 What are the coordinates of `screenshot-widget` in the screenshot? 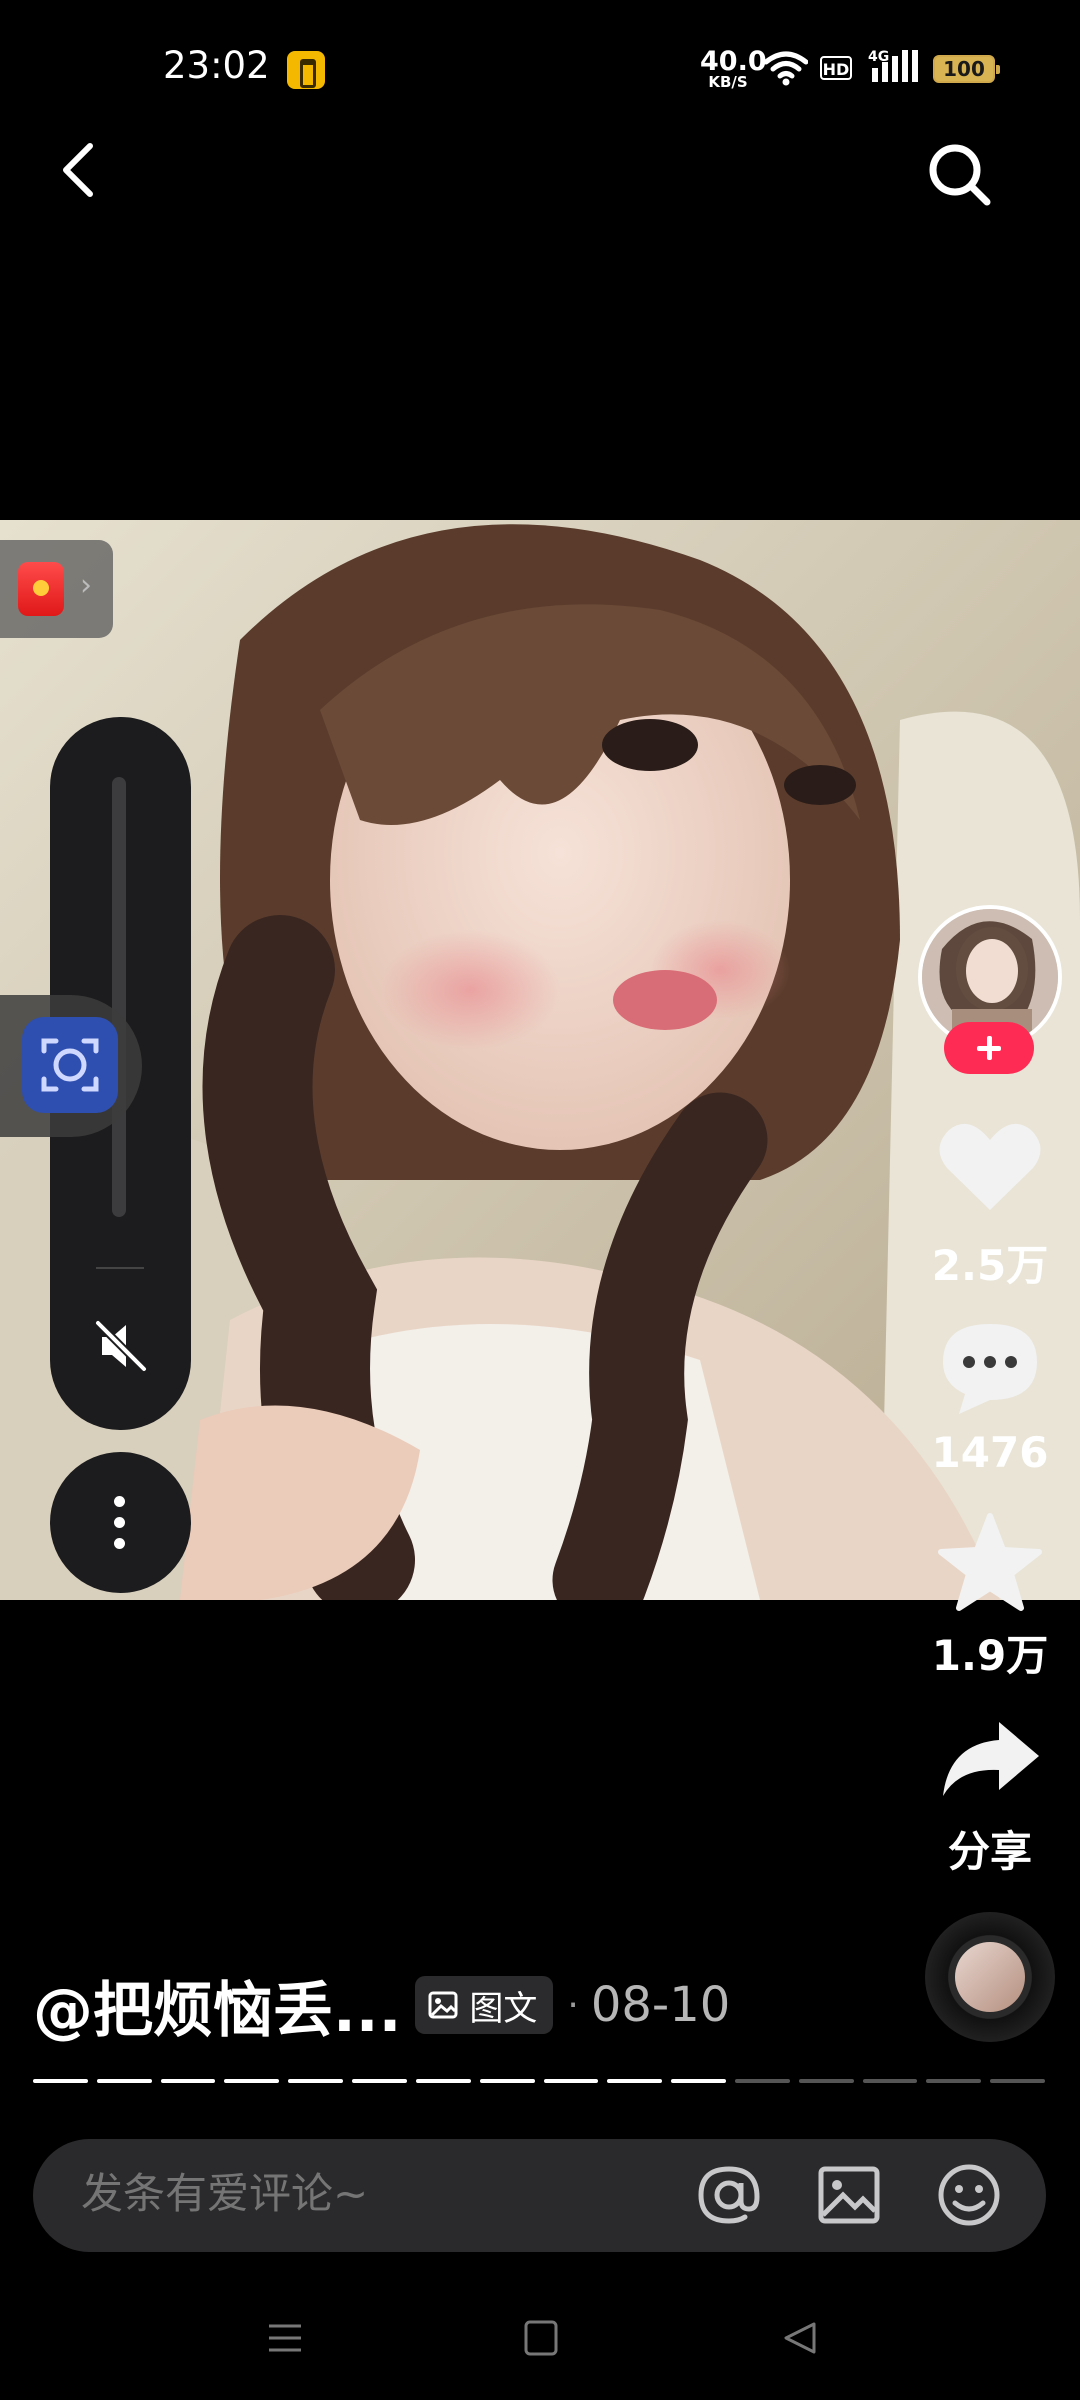 It's located at (71, 1066).